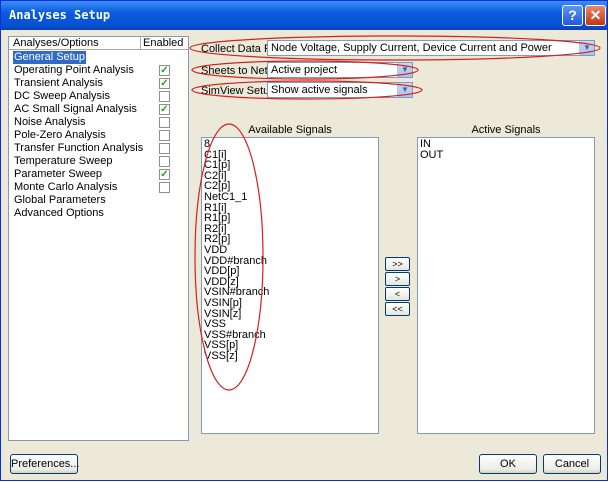 The width and height of the screenshot is (608, 482). I want to click on analysis-item-label: Global Parameters, so click(60, 200).